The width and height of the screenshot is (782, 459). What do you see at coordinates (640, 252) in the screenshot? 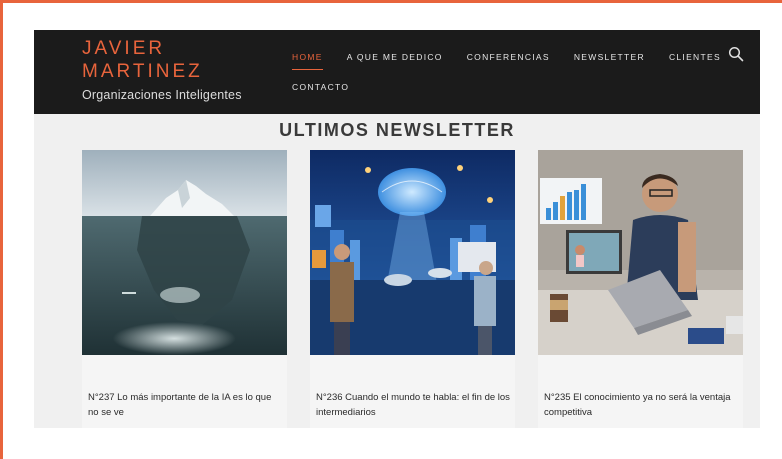
I see `card-image-laptop-learner` at bounding box center [640, 252].